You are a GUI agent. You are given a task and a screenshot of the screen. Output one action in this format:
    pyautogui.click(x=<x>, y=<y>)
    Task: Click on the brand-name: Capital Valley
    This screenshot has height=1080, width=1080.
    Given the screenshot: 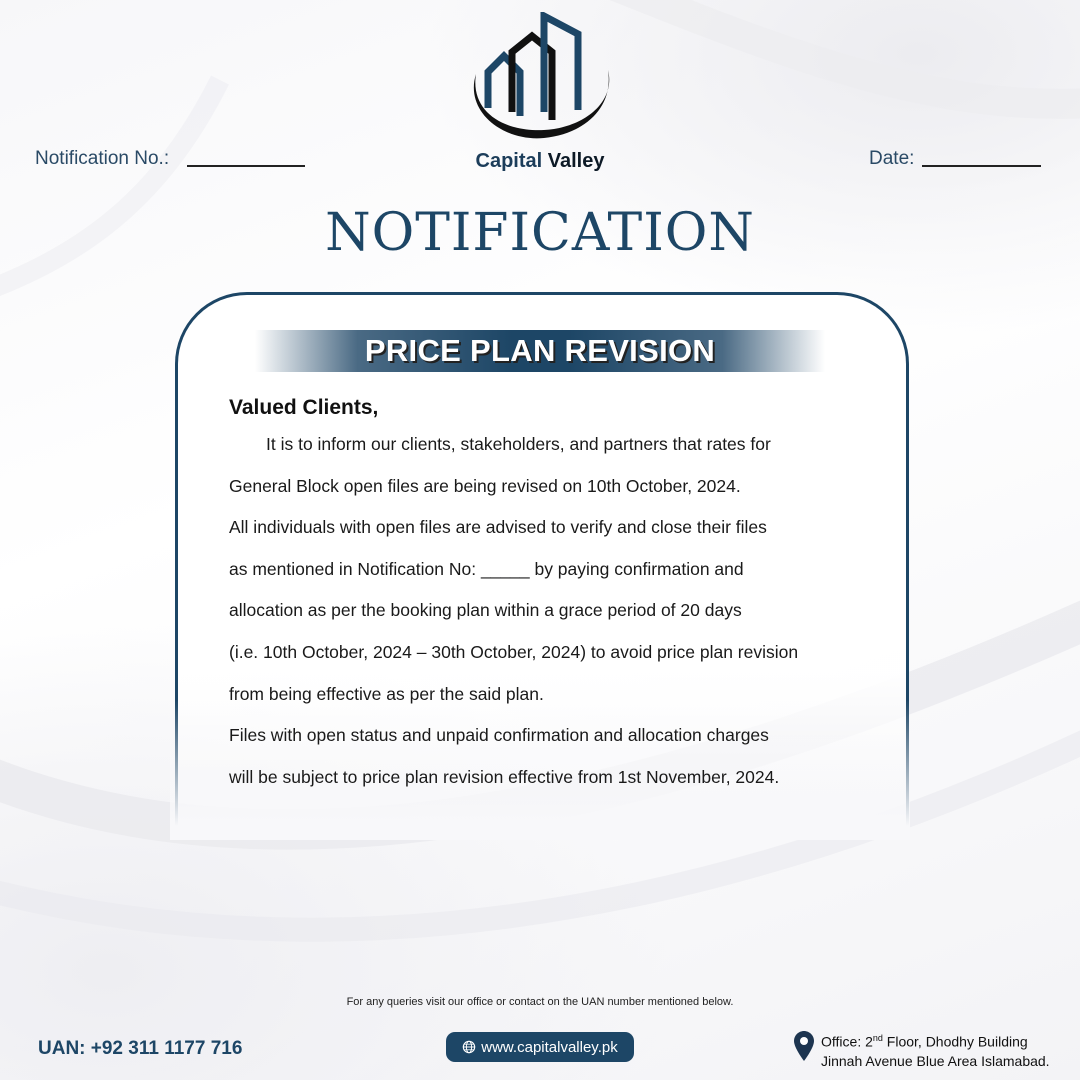 What is the action you would take?
    pyautogui.click(x=540, y=161)
    